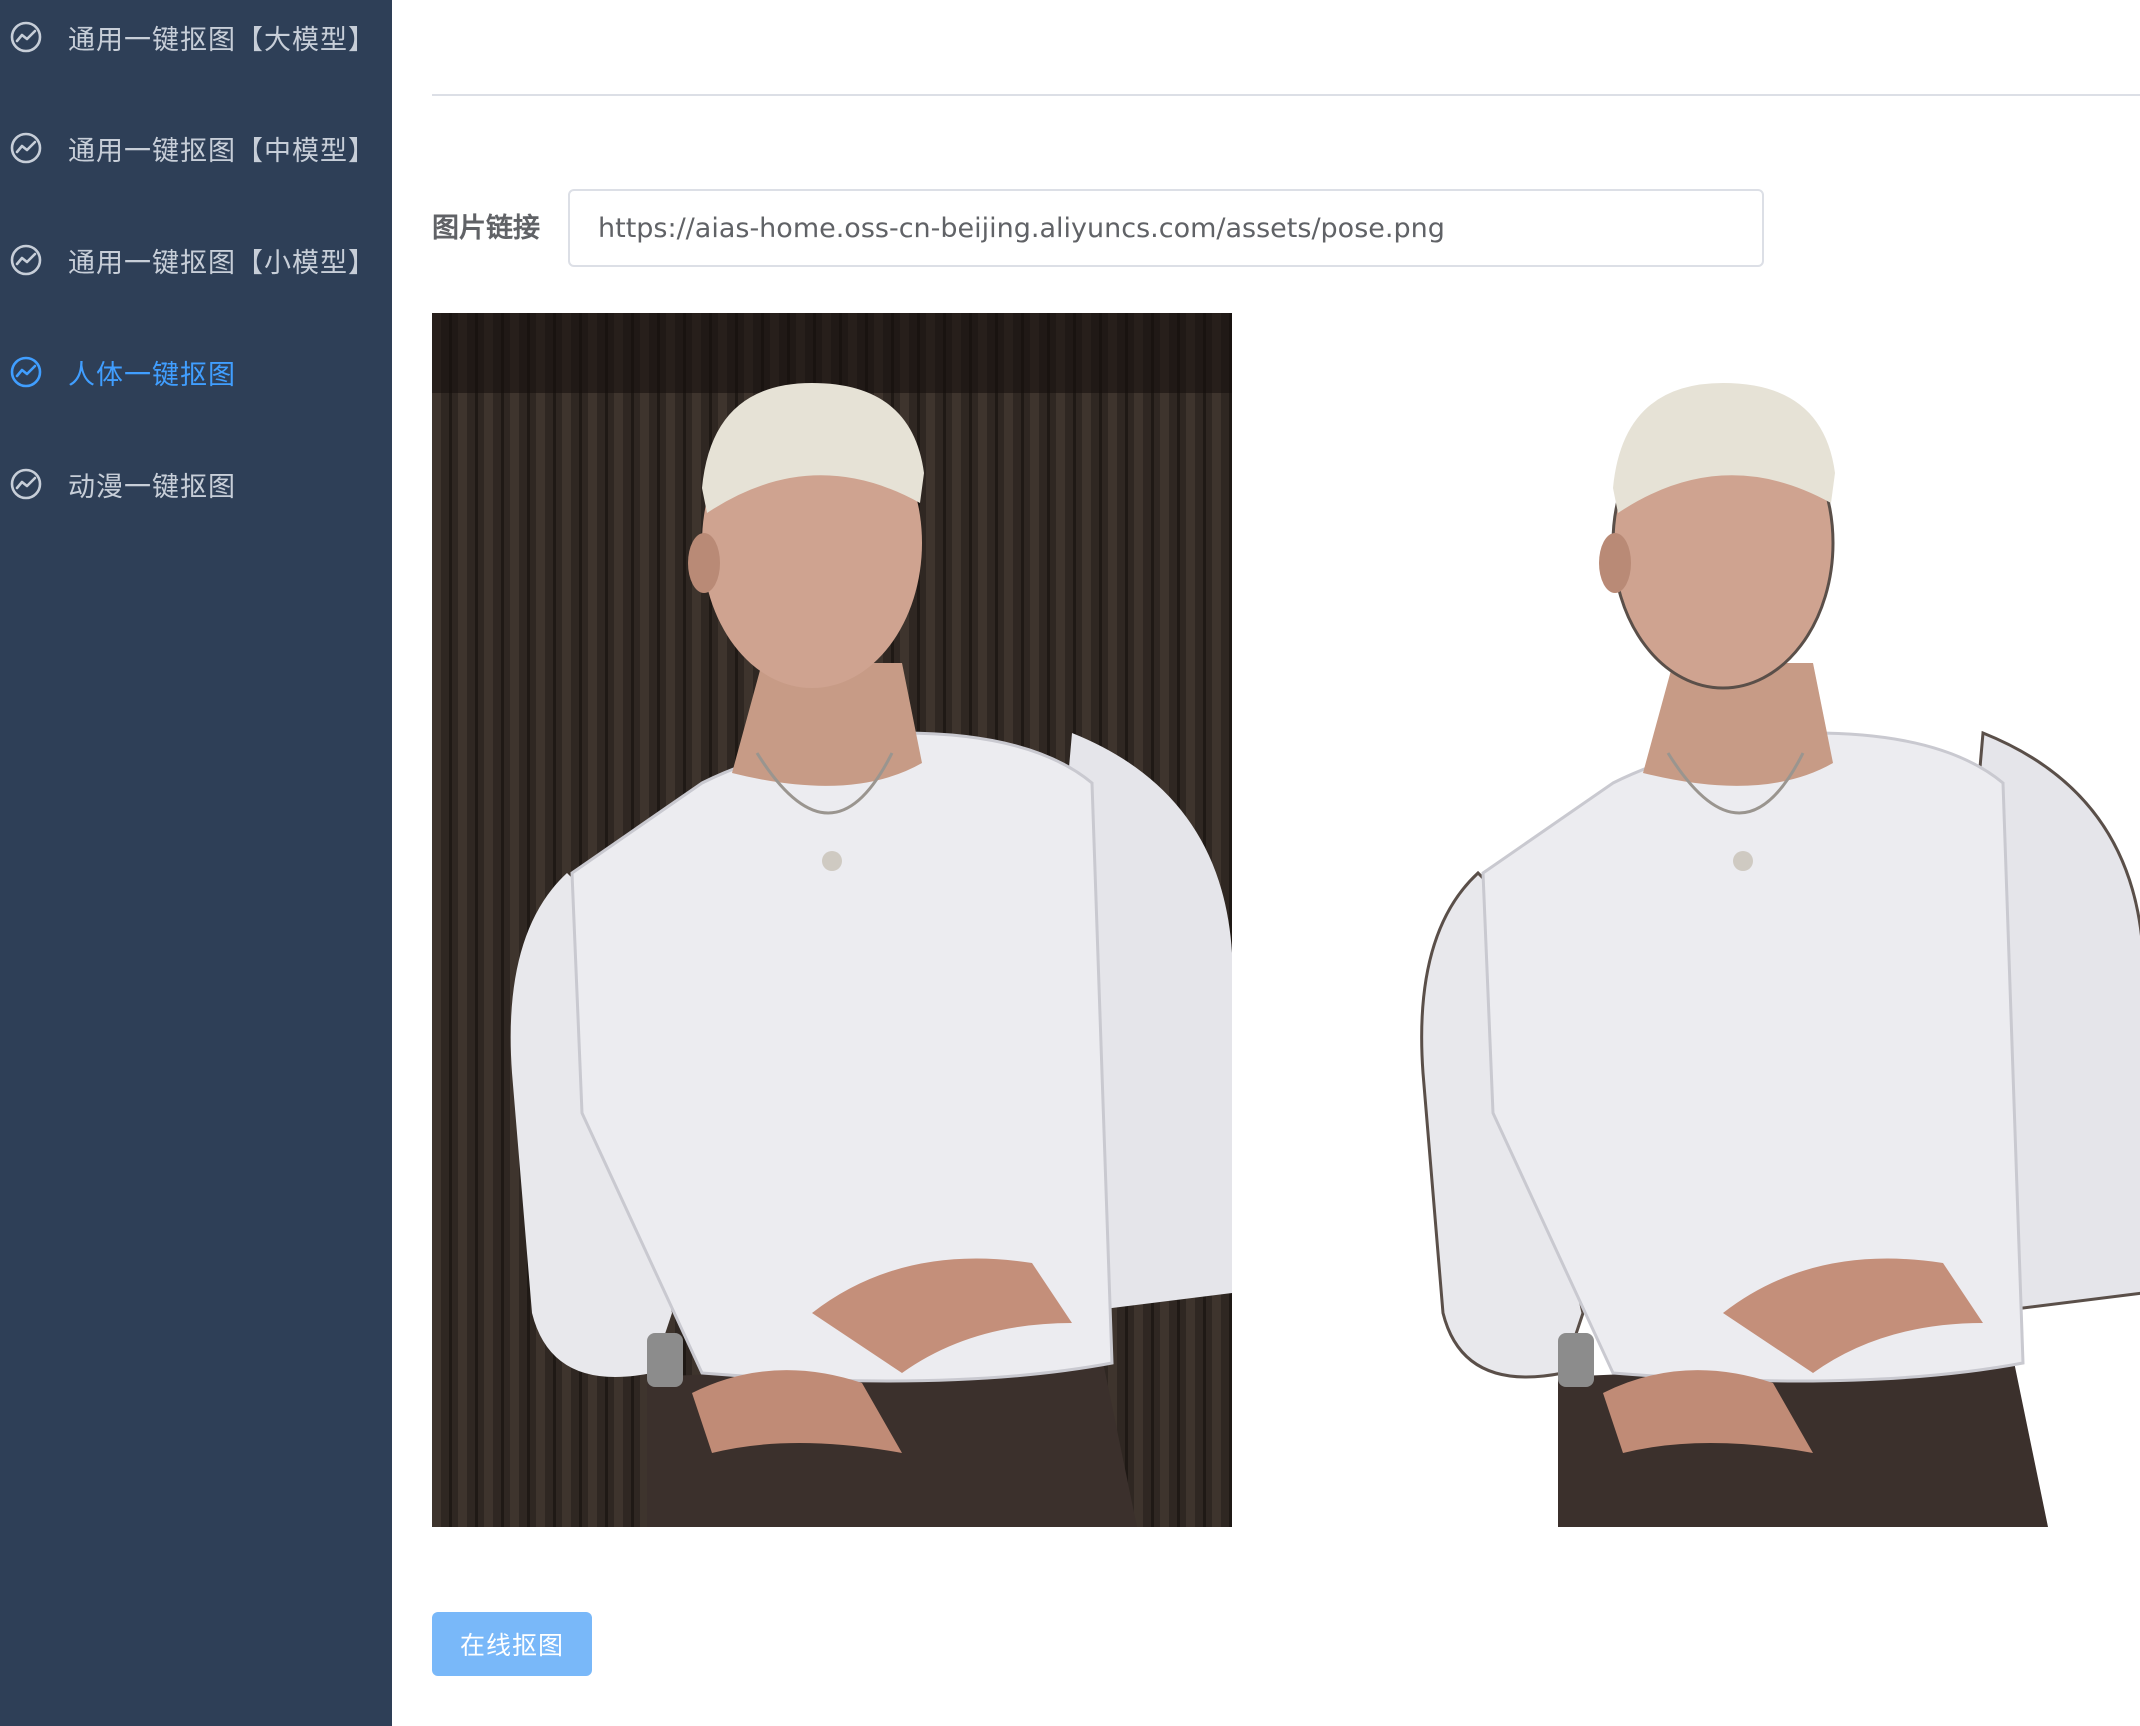 The image size is (2140, 1726). I want to click on sidebar-item-human-matting: 人体一键抠图, so click(196, 372).